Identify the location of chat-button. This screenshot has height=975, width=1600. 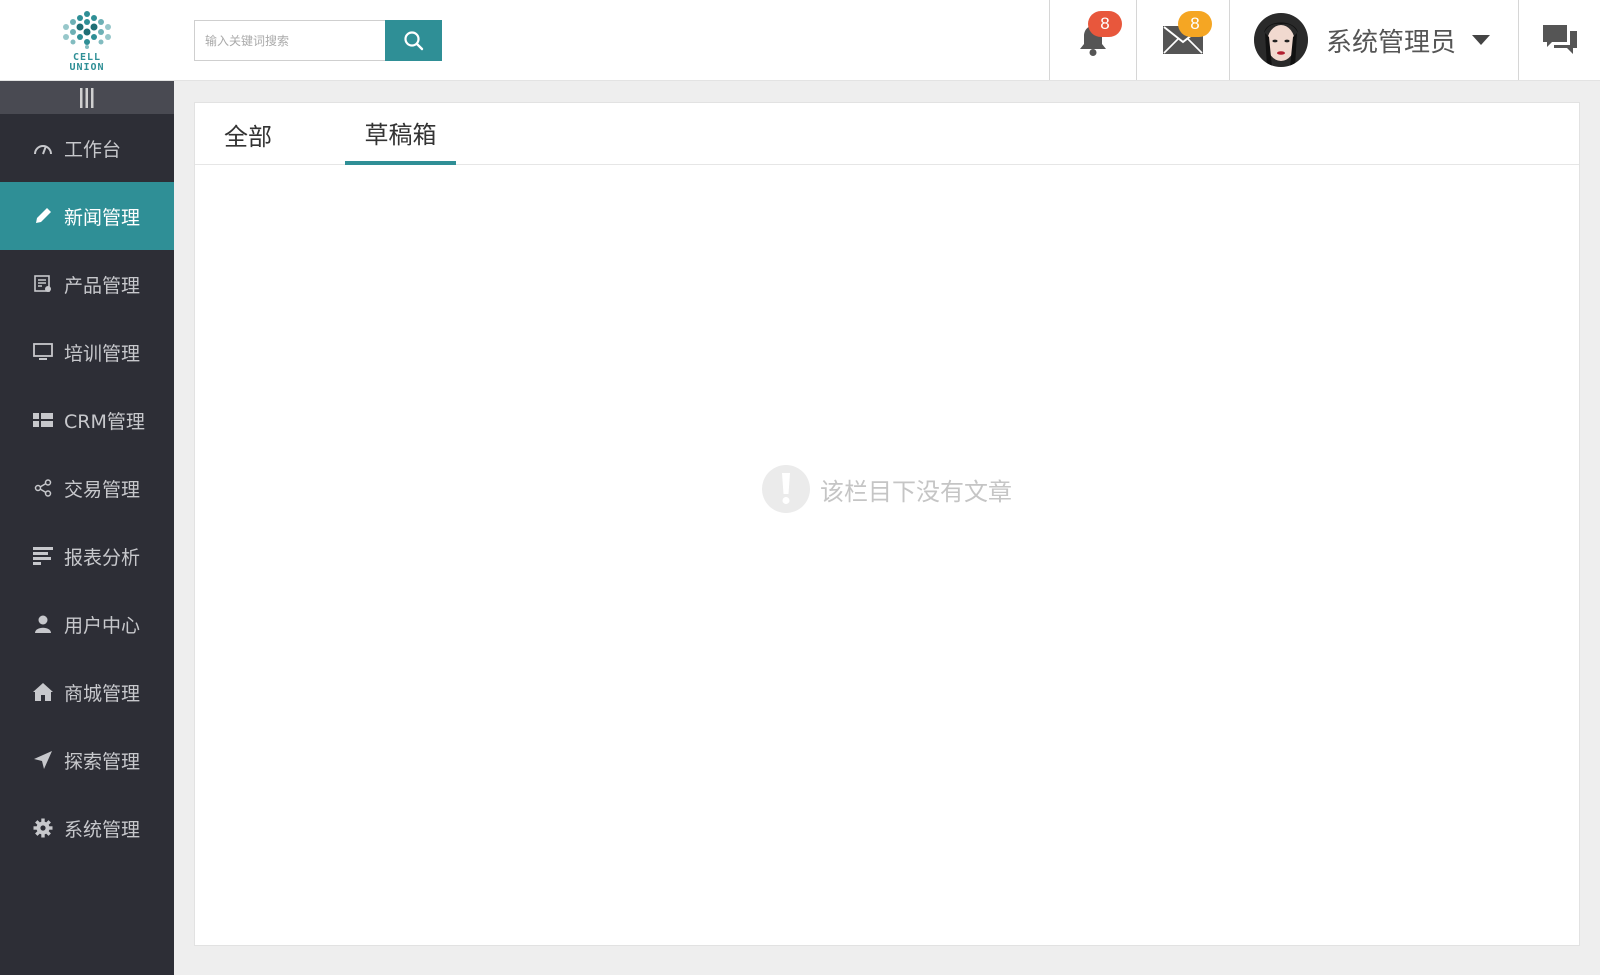
(1559, 40).